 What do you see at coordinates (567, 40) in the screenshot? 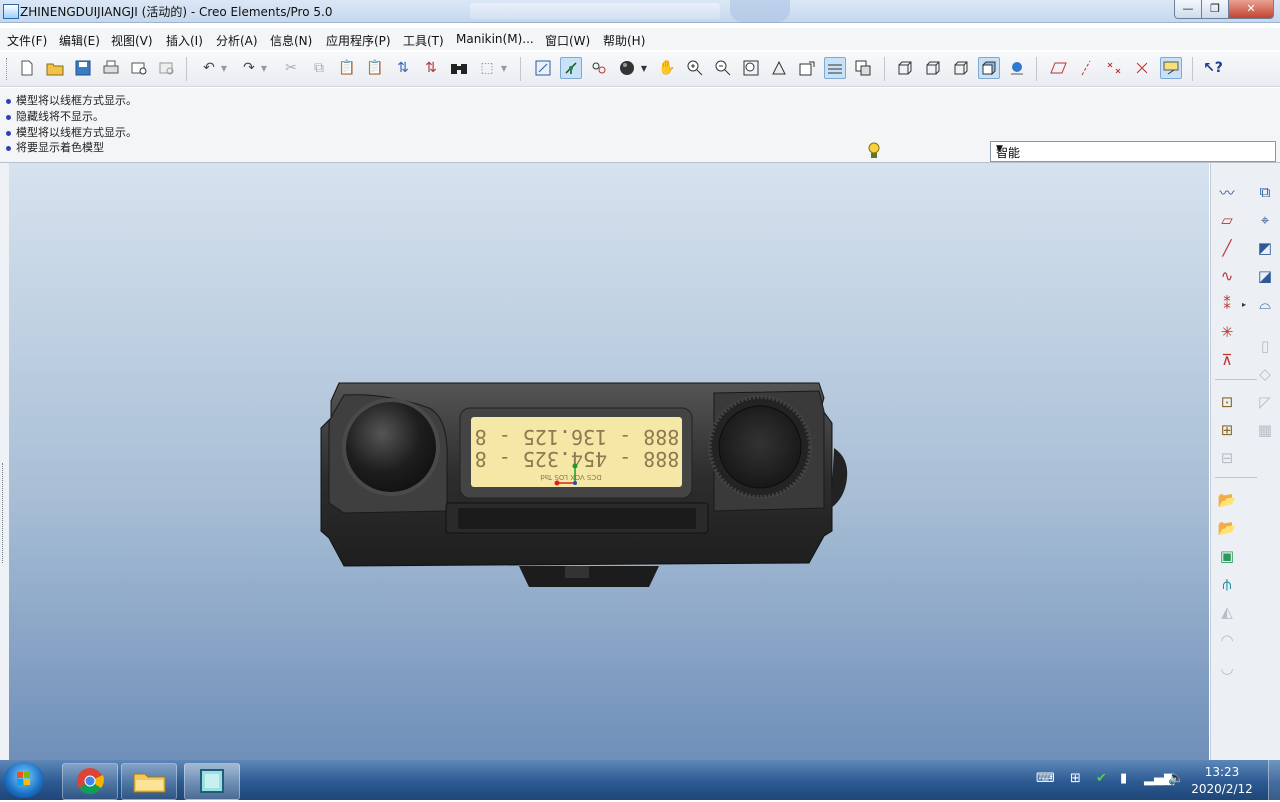
I see `menu-window: 窗口(W)` at bounding box center [567, 40].